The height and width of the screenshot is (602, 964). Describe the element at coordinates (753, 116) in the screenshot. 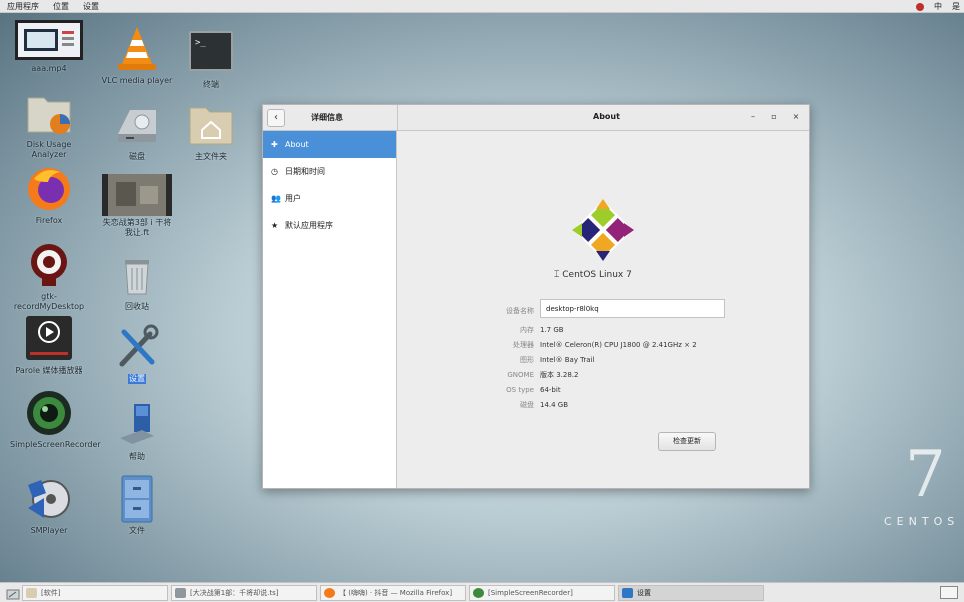

I see `minimize-button: –` at that location.